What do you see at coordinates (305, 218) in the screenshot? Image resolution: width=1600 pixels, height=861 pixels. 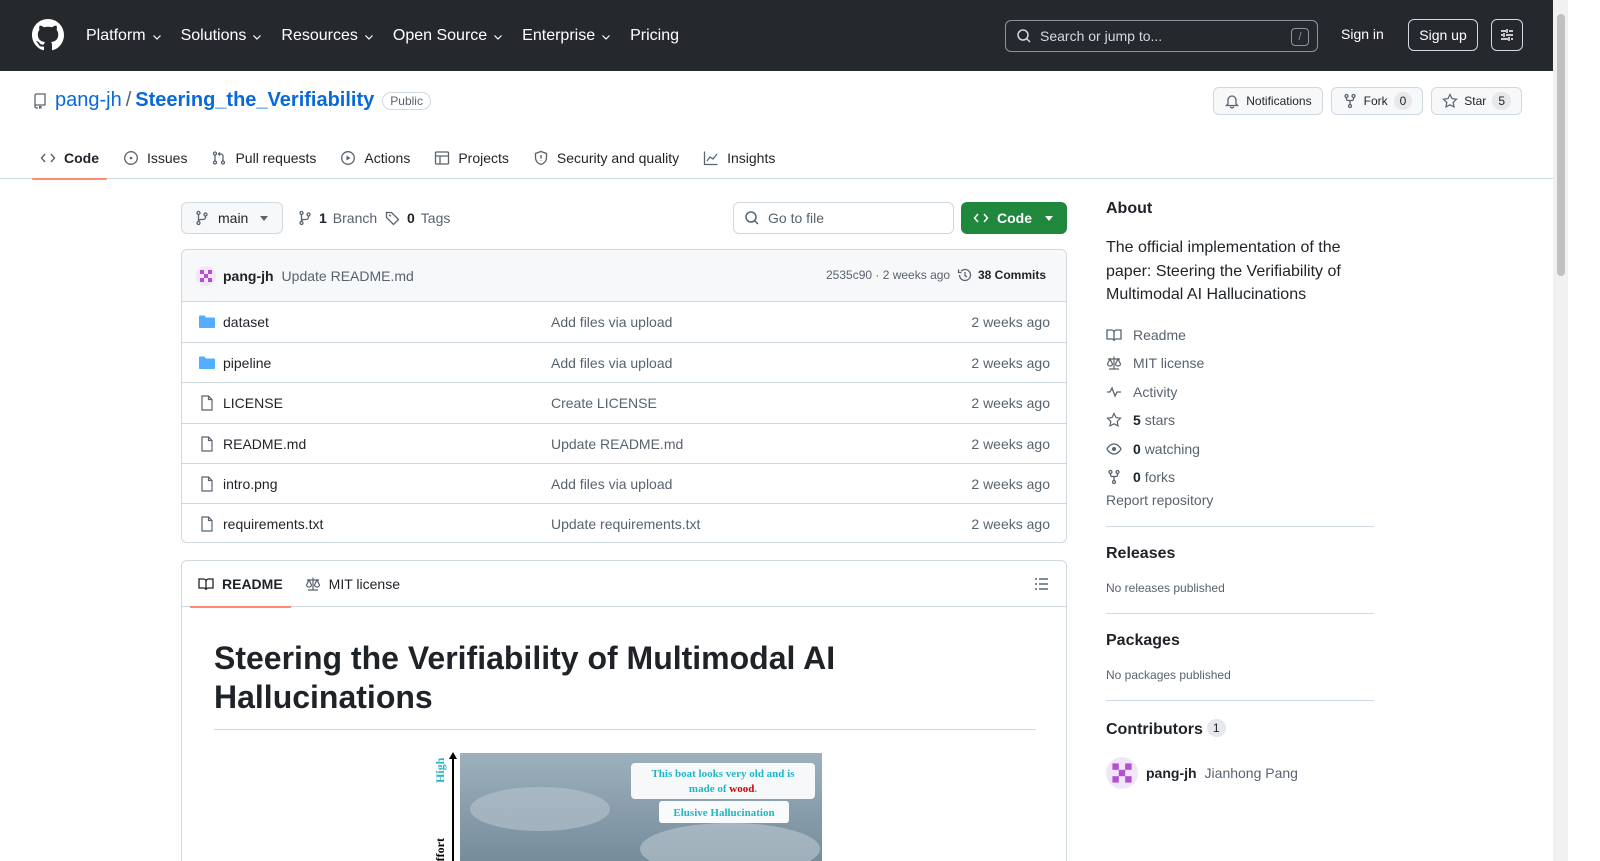 I see `git-branch-icon` at bounding box center [305, 218].